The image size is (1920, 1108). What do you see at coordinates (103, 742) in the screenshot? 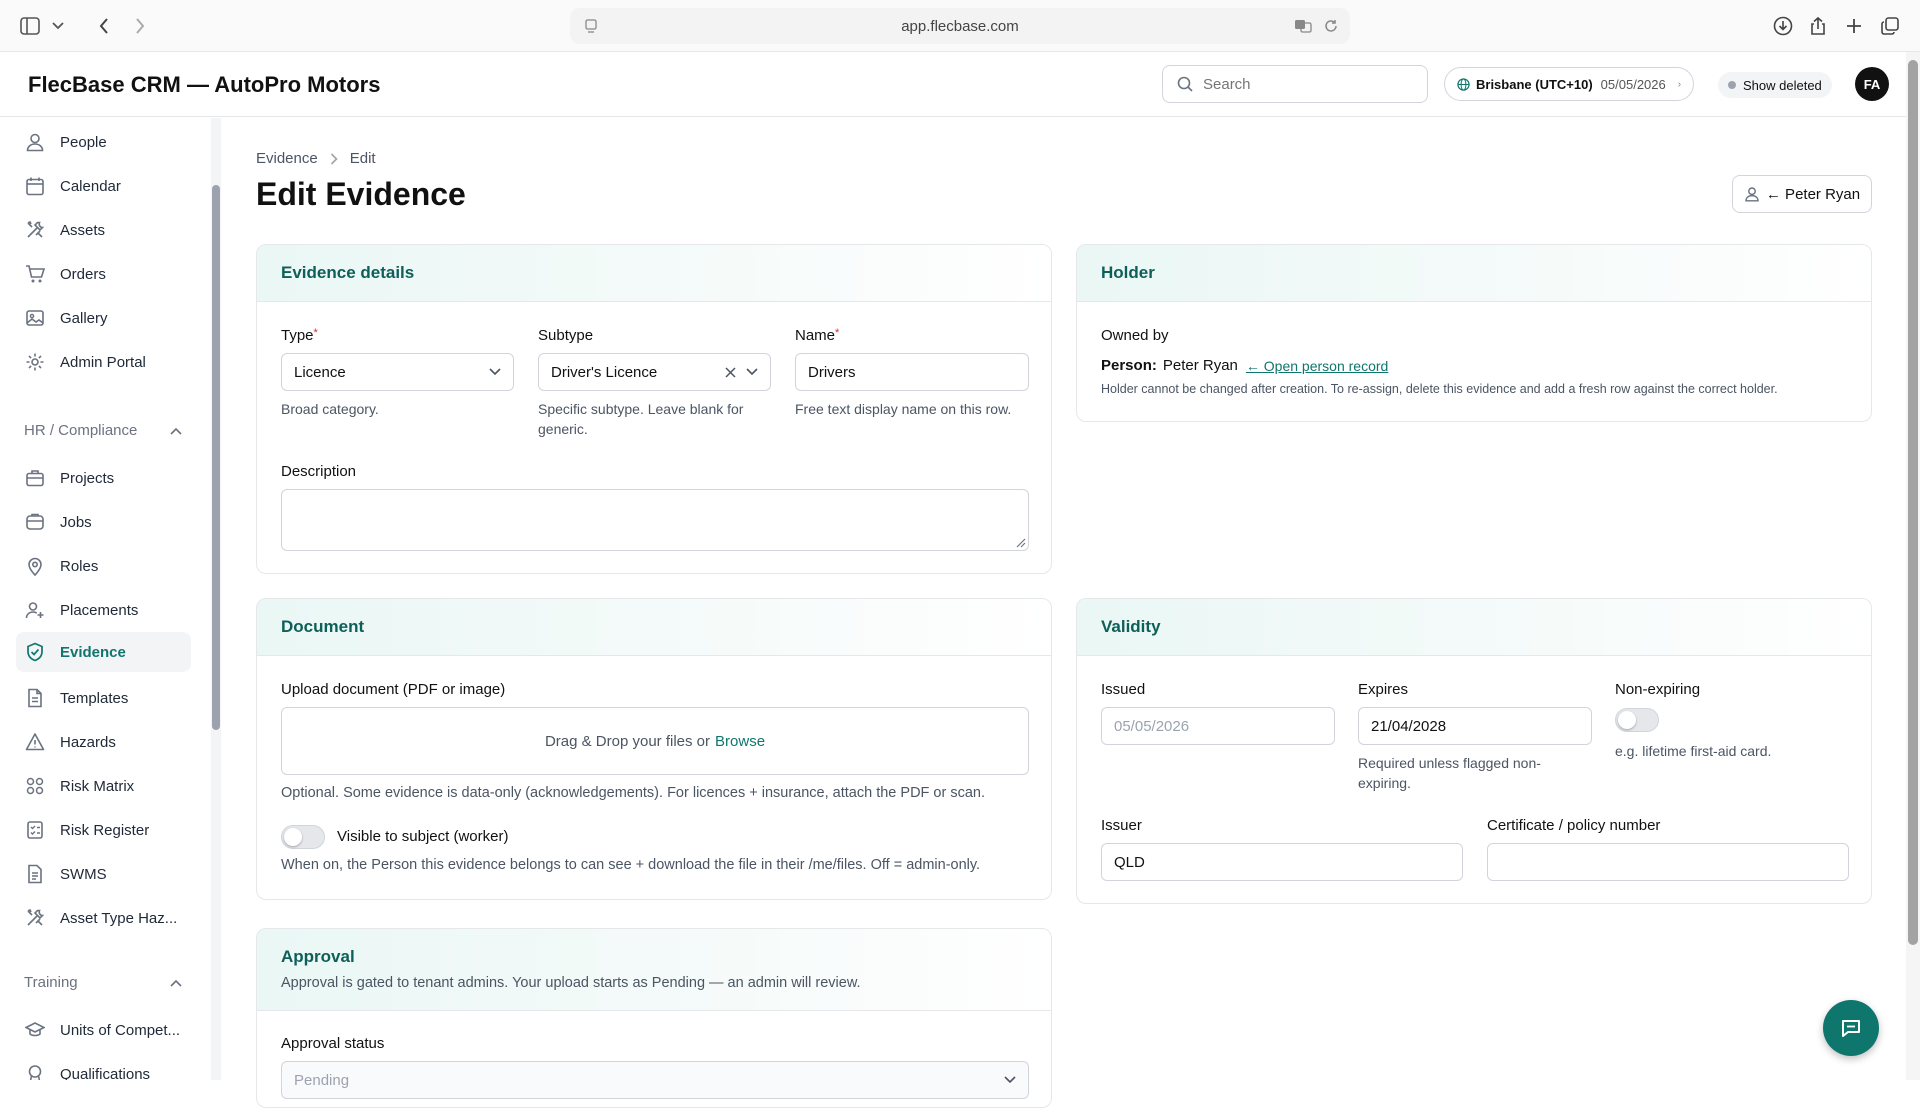
I see `sidebar-item-hazards: Hazards` at bounding box center [103, 742].